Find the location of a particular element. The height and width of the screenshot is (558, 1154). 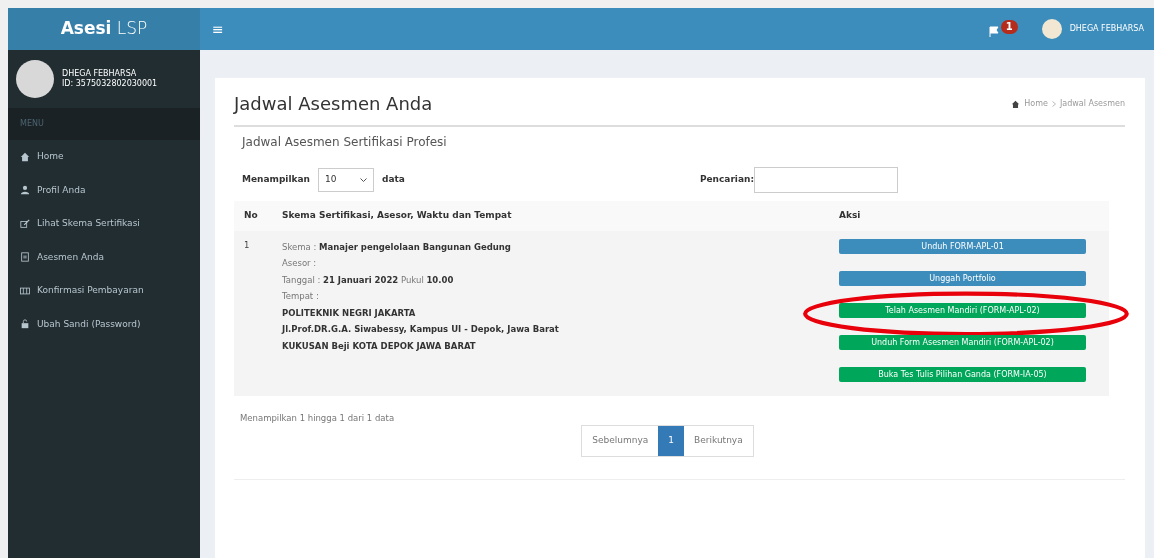

sidebar-item: Lihat Skema Sertifikasi is located at coordinates (104, 224).